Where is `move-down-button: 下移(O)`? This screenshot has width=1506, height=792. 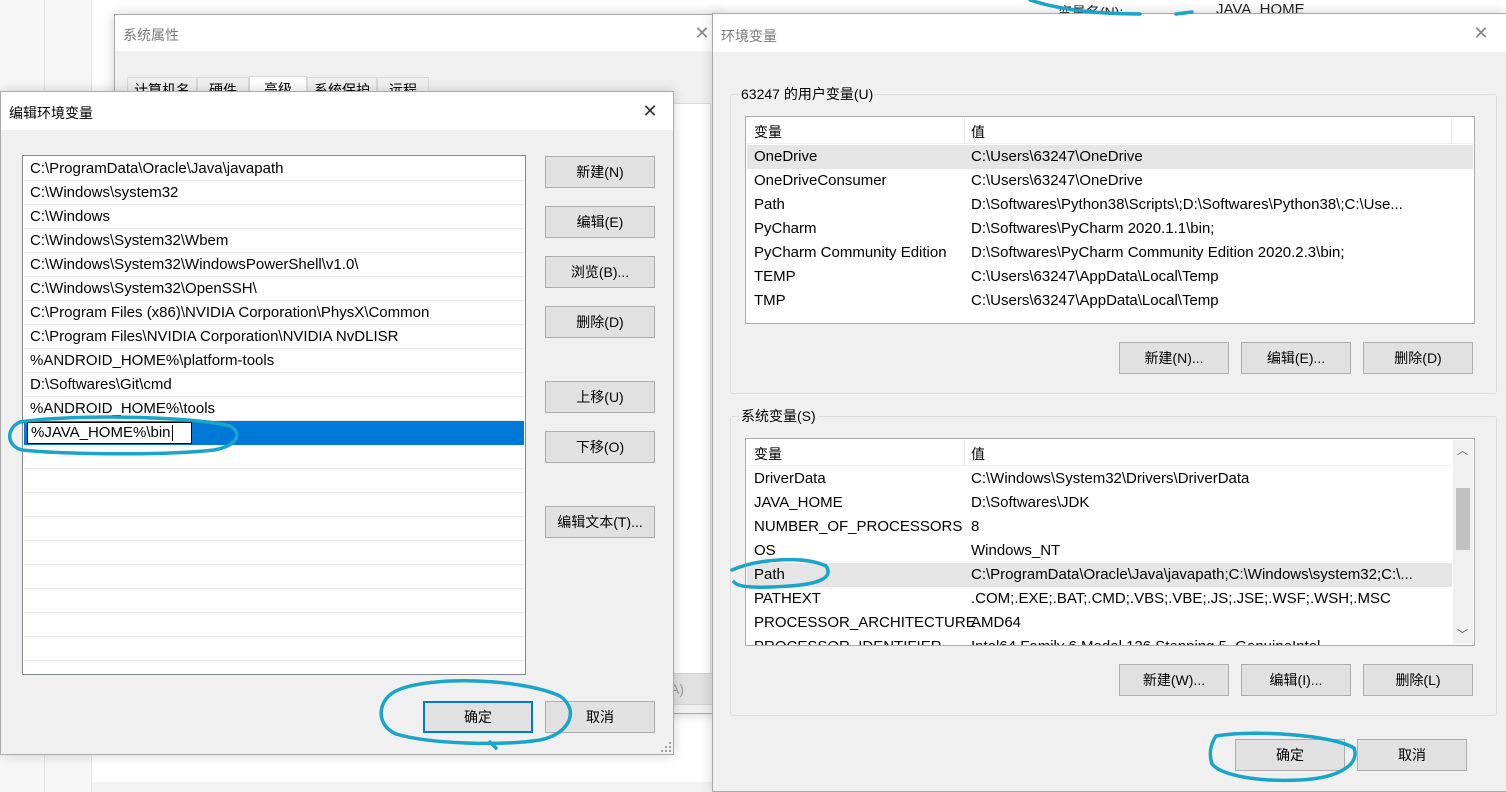
move-down-button: 下移(O) is located at coordinates (600, 447).